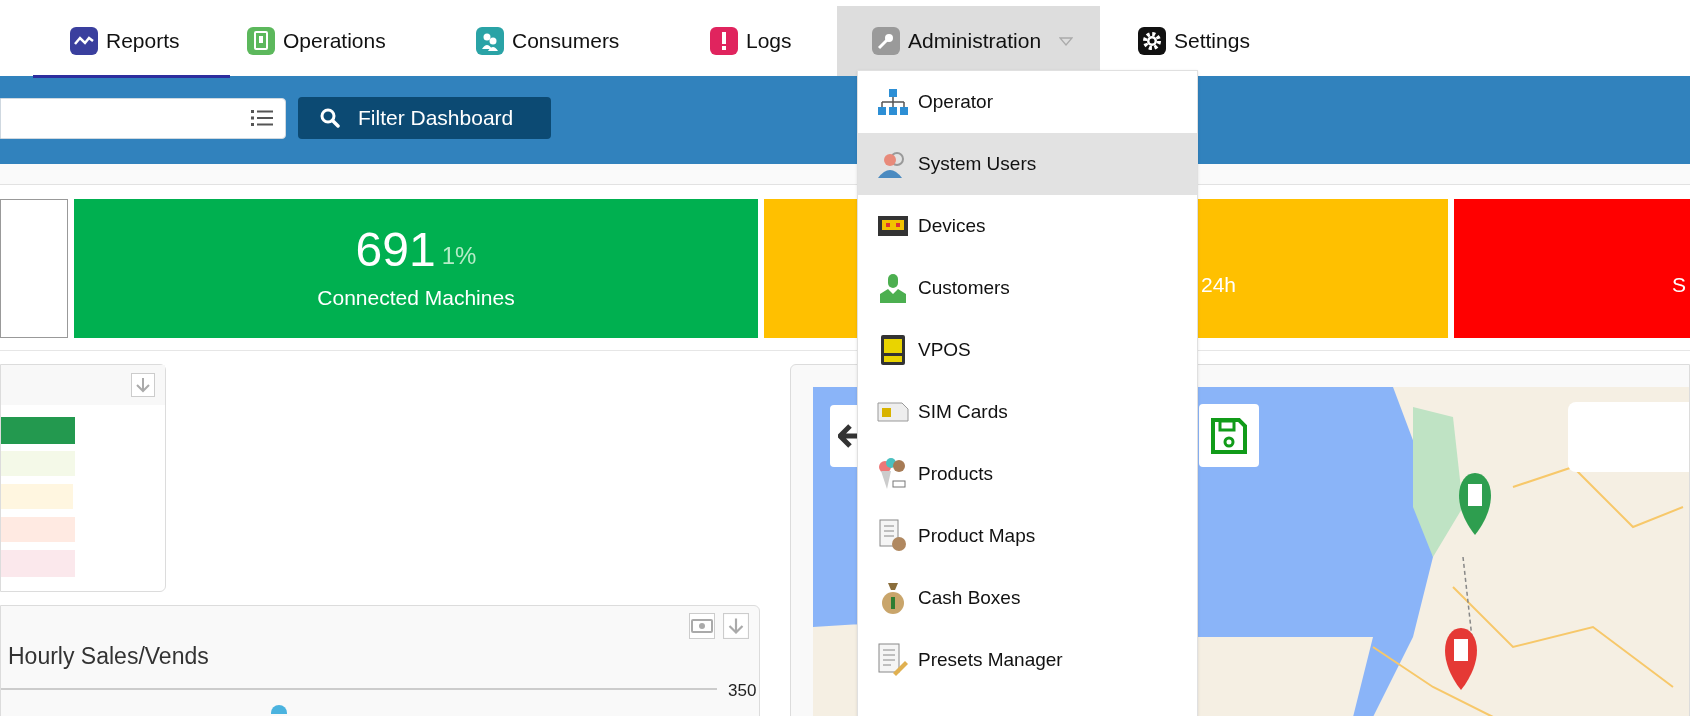 This screenshot has width=1690, height=716. Describe the element at coordinates (1027, 226) in the screenshot. I see `menu-item: Devices` at that location.